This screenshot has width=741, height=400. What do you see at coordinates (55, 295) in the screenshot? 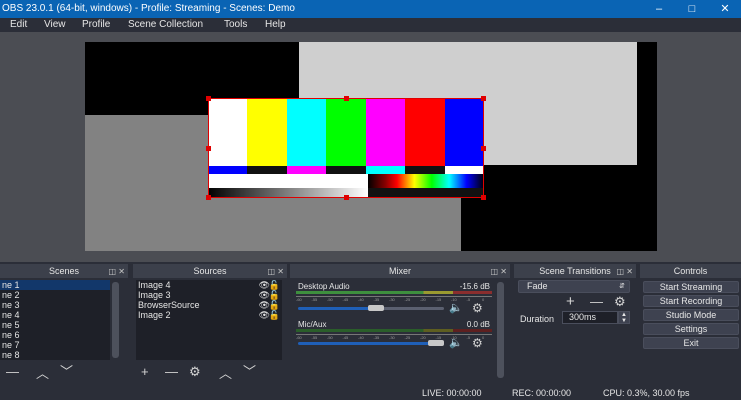
I see `list-item: ne 2` at bounding box center [55, 295].